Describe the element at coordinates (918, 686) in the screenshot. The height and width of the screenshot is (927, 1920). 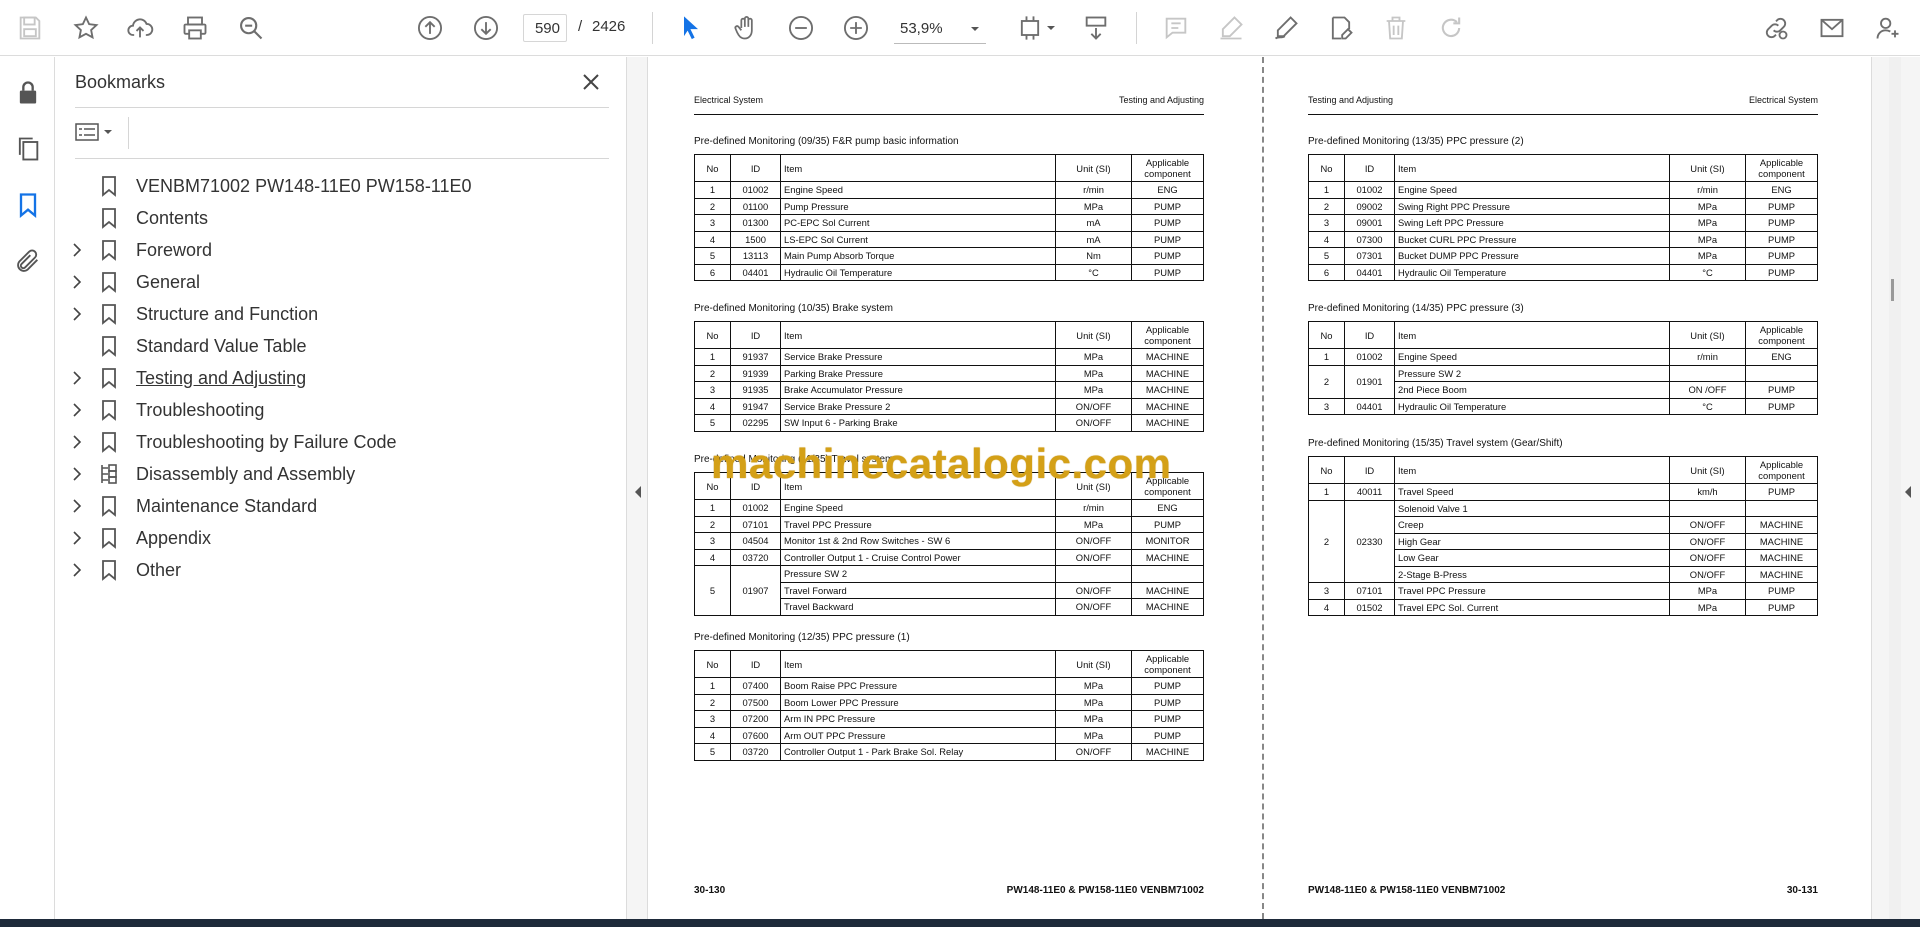
I see `cell-item: Boom Raise PPC Pressure` at that location.